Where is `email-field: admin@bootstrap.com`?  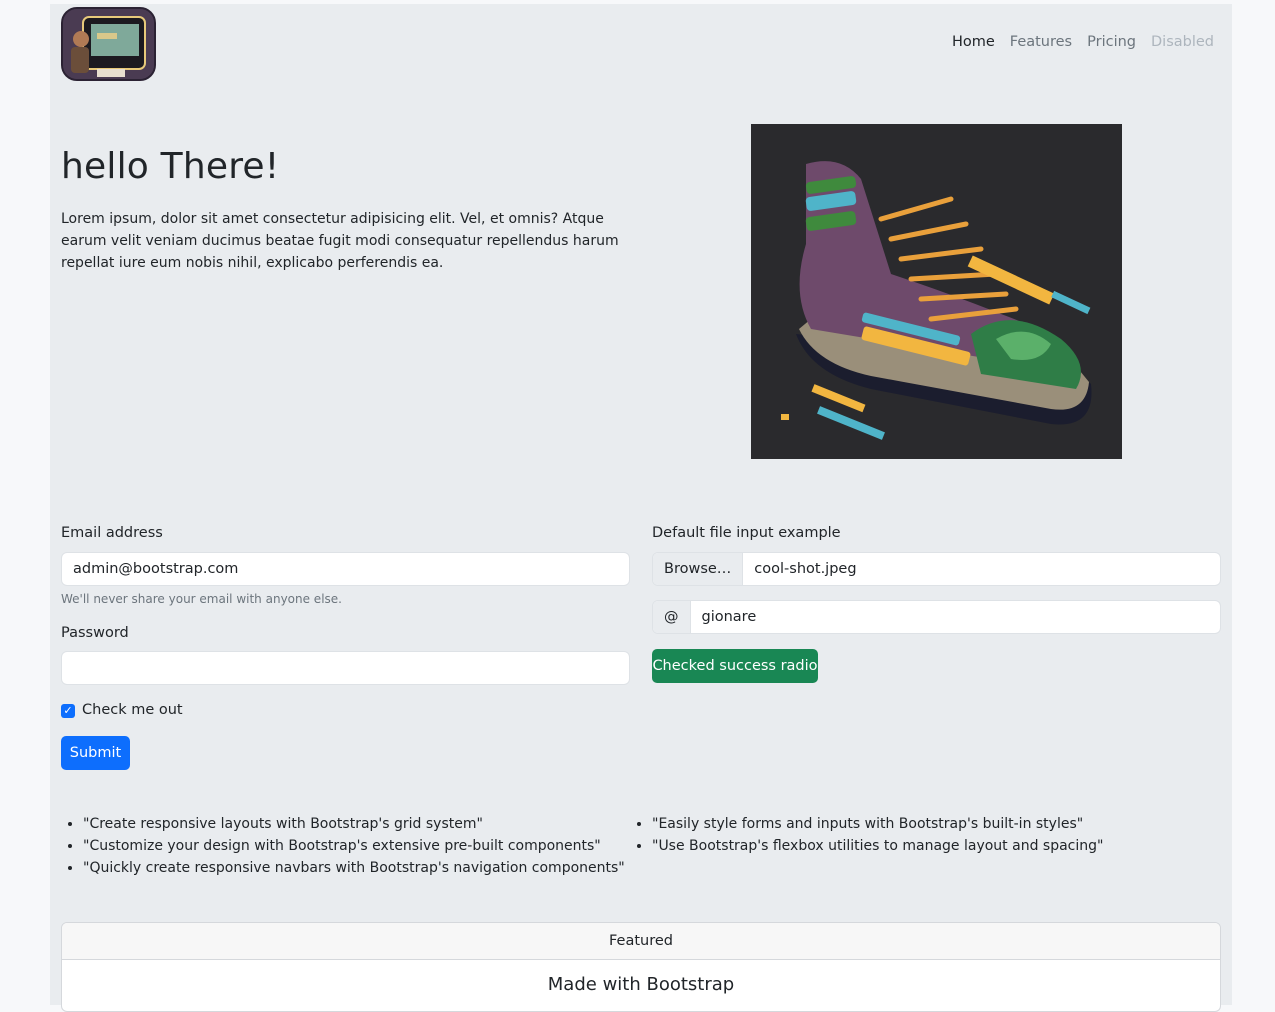 email-field: admin@bootstrap.com is located at coordinates (345, 569).